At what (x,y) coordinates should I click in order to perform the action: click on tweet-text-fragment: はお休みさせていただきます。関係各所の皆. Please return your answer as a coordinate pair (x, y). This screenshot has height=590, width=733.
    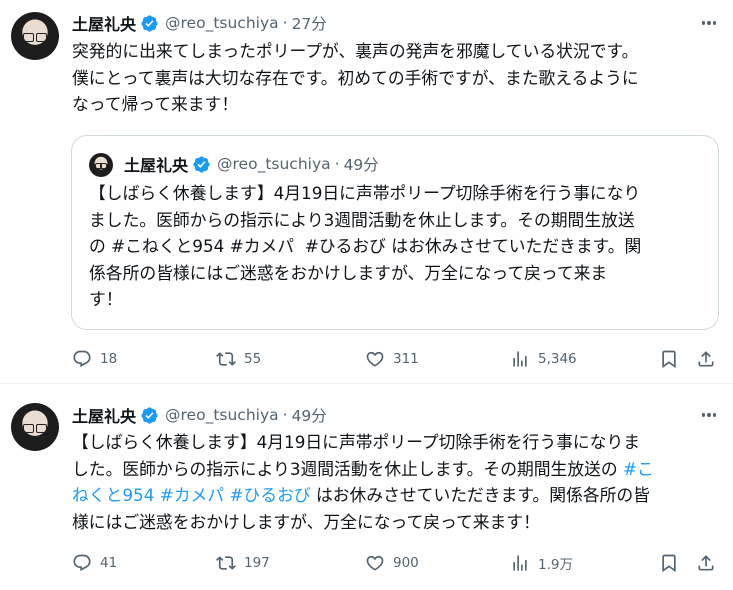
    Looking at the image, I should click on (480, 495).